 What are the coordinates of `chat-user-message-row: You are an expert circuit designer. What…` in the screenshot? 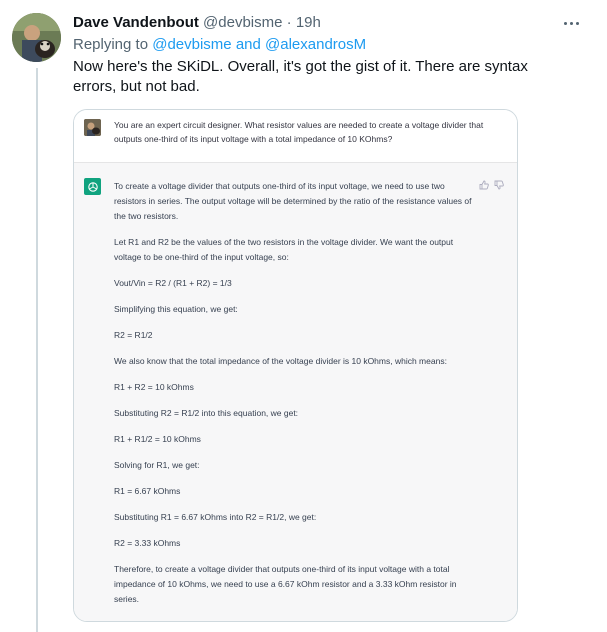 It's located at (295, 136).